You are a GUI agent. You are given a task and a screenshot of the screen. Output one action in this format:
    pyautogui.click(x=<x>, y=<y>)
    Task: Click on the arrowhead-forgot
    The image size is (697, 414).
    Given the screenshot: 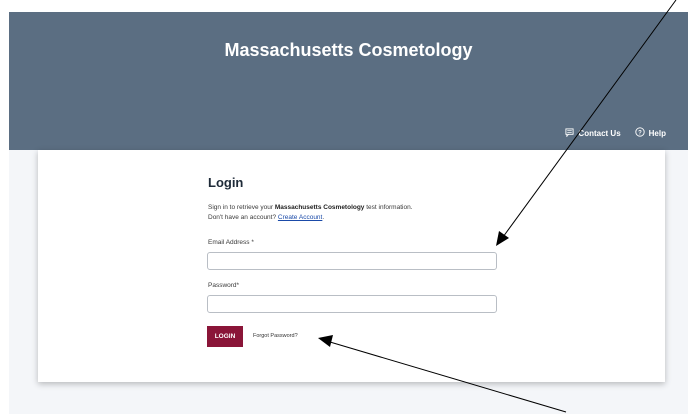 What is the action you would take?
    pyautogui.click(x=325, y=341)
    